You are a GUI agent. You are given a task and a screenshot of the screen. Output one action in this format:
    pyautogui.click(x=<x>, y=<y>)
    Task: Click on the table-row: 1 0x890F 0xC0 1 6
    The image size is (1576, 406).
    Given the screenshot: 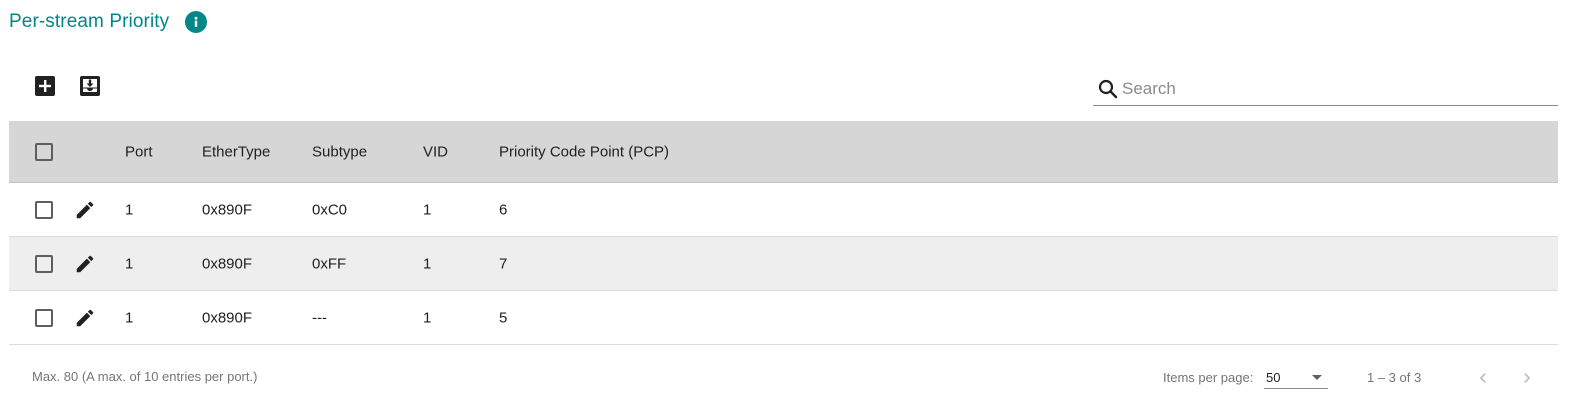 What is the action you would take?
    pyautogui.click(x=783, y=210)
    